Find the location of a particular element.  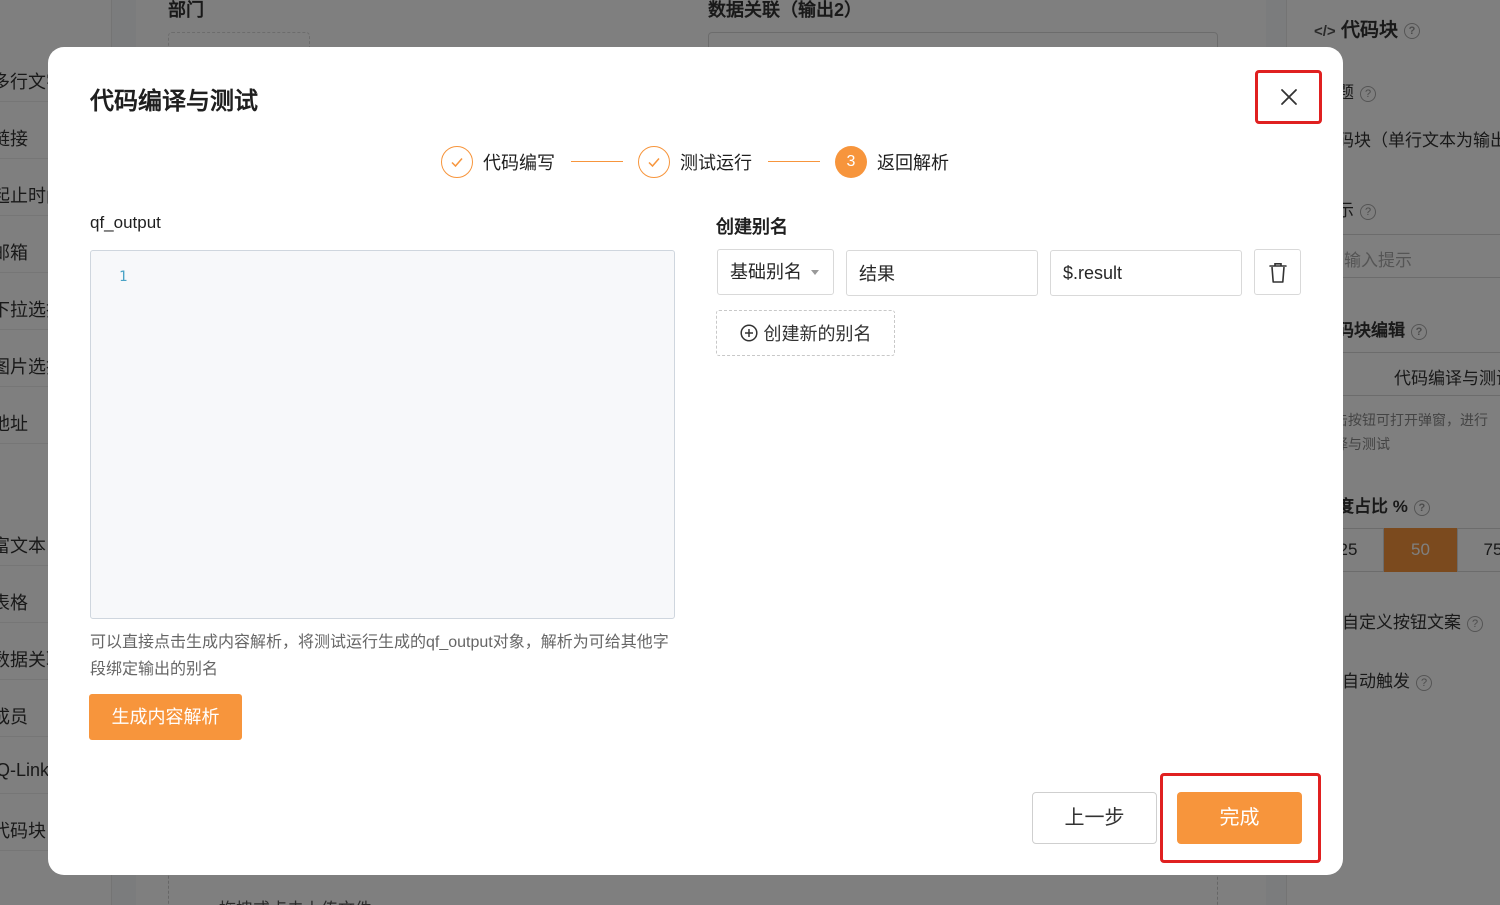

alias-section-label: 创建别名 is located at coordinates (752, 227).